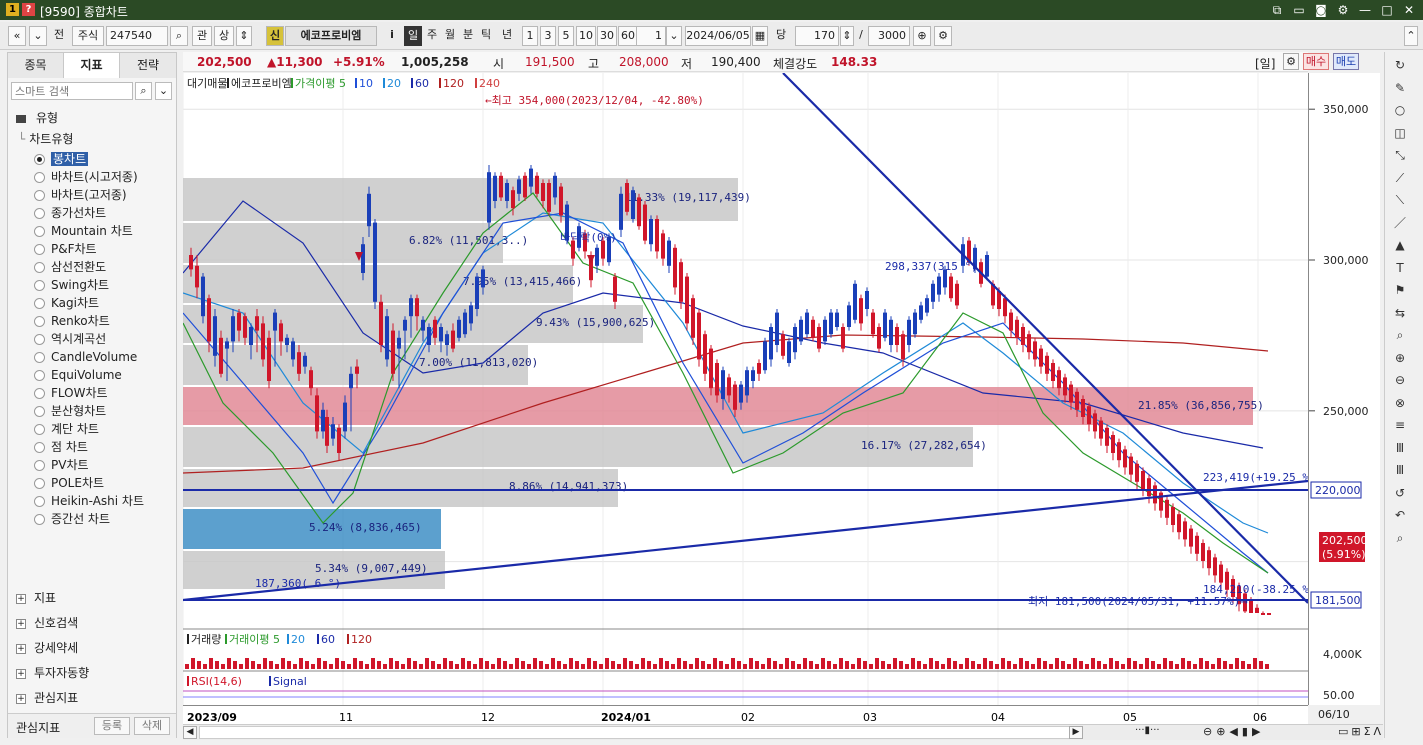  What do you see at coordinates (61, 159) in the screenshot?
I see `chart-type-item: 봉차트` at bounding box center [61, 159].